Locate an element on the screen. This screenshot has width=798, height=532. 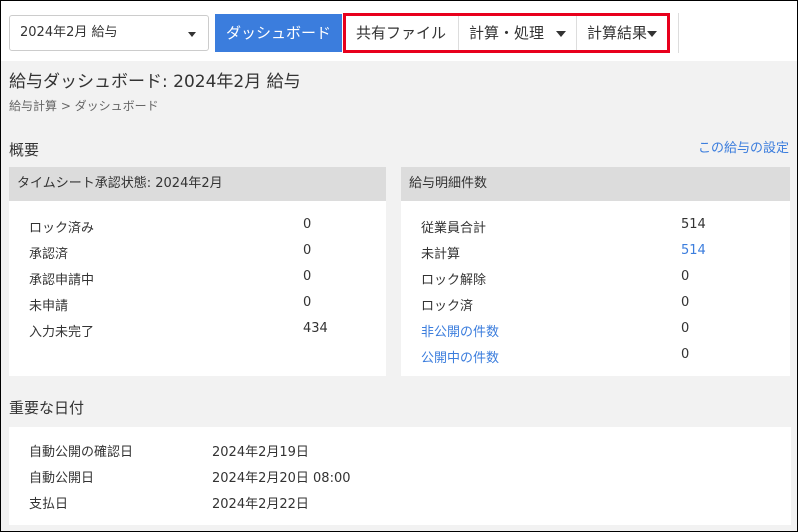
row-value: 2024年2月20日 08:00 is located at coordinates (281, 478).